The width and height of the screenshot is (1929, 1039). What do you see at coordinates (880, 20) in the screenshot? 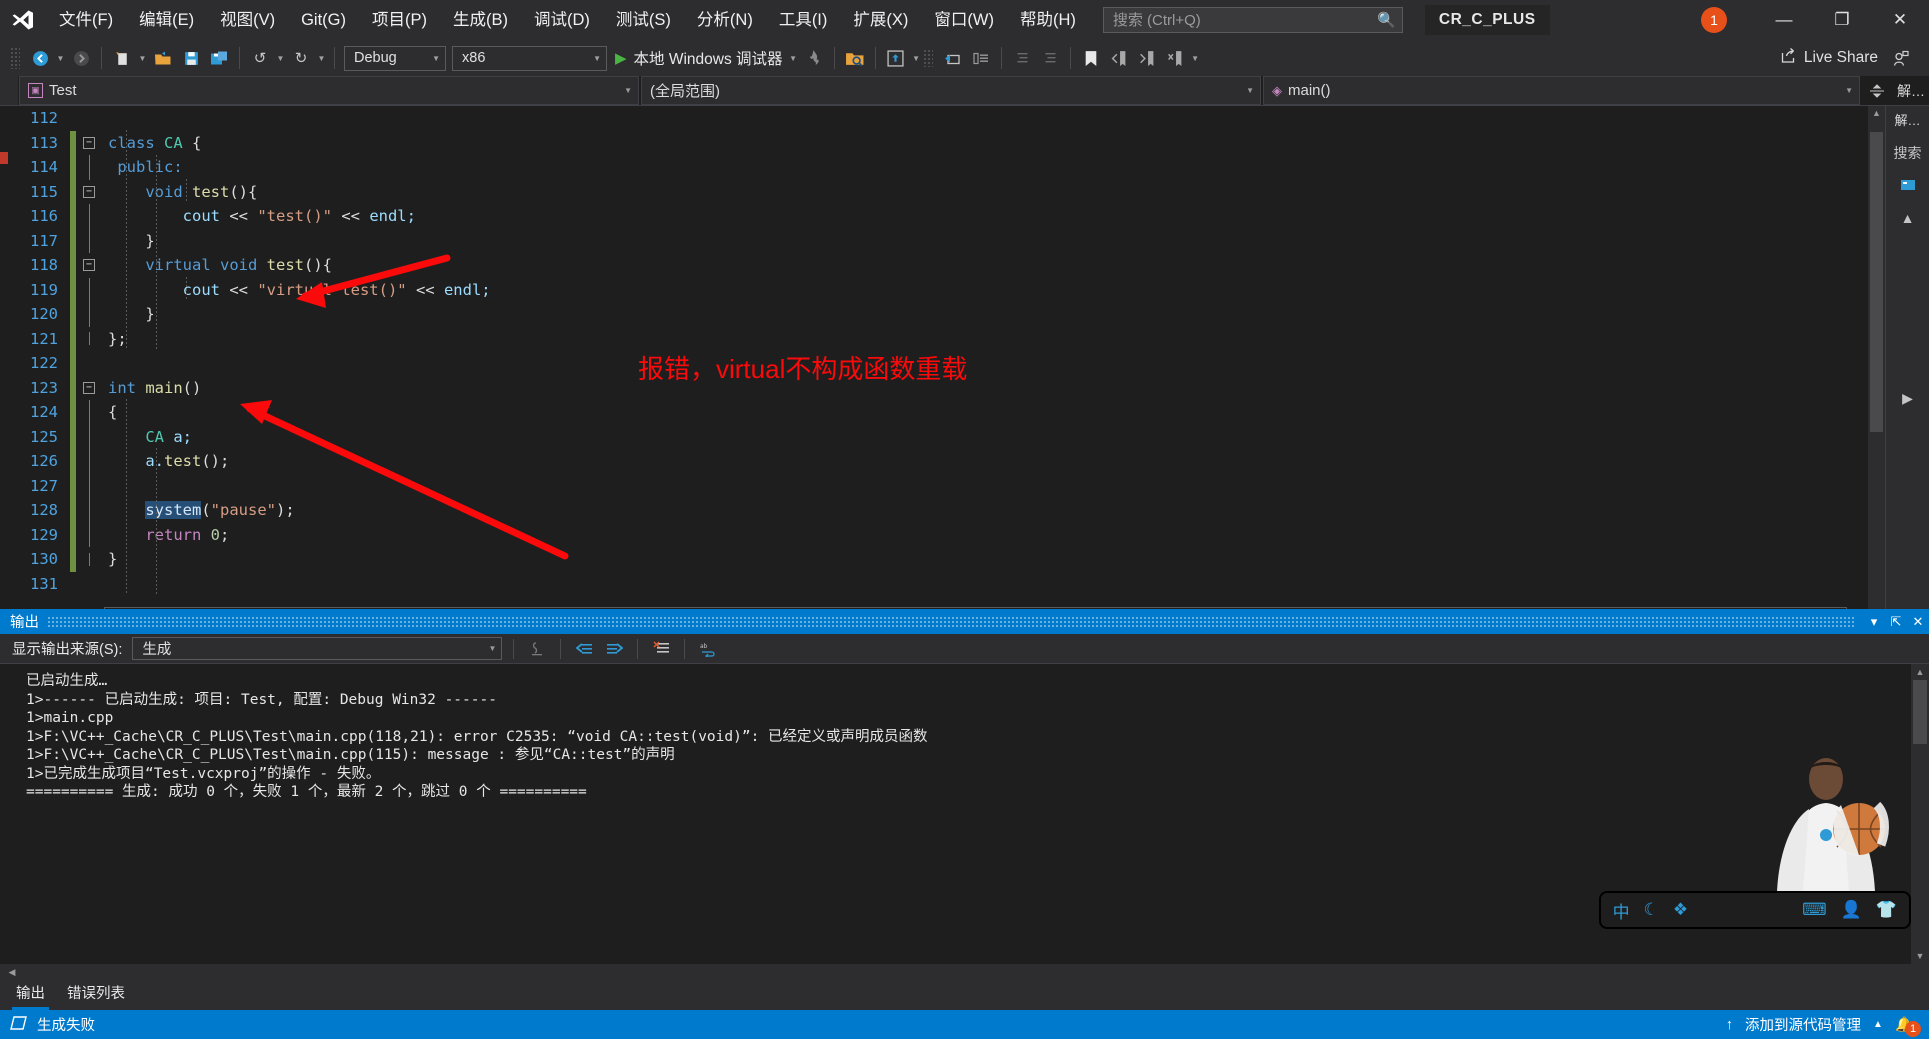
I see `menu-item-11: 扩展(X)` at bounding box center [880, 20].